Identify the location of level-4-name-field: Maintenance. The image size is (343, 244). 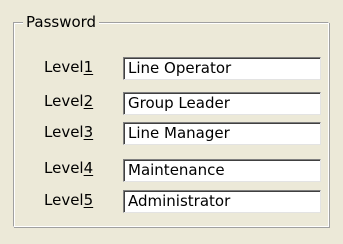
(222, 170).